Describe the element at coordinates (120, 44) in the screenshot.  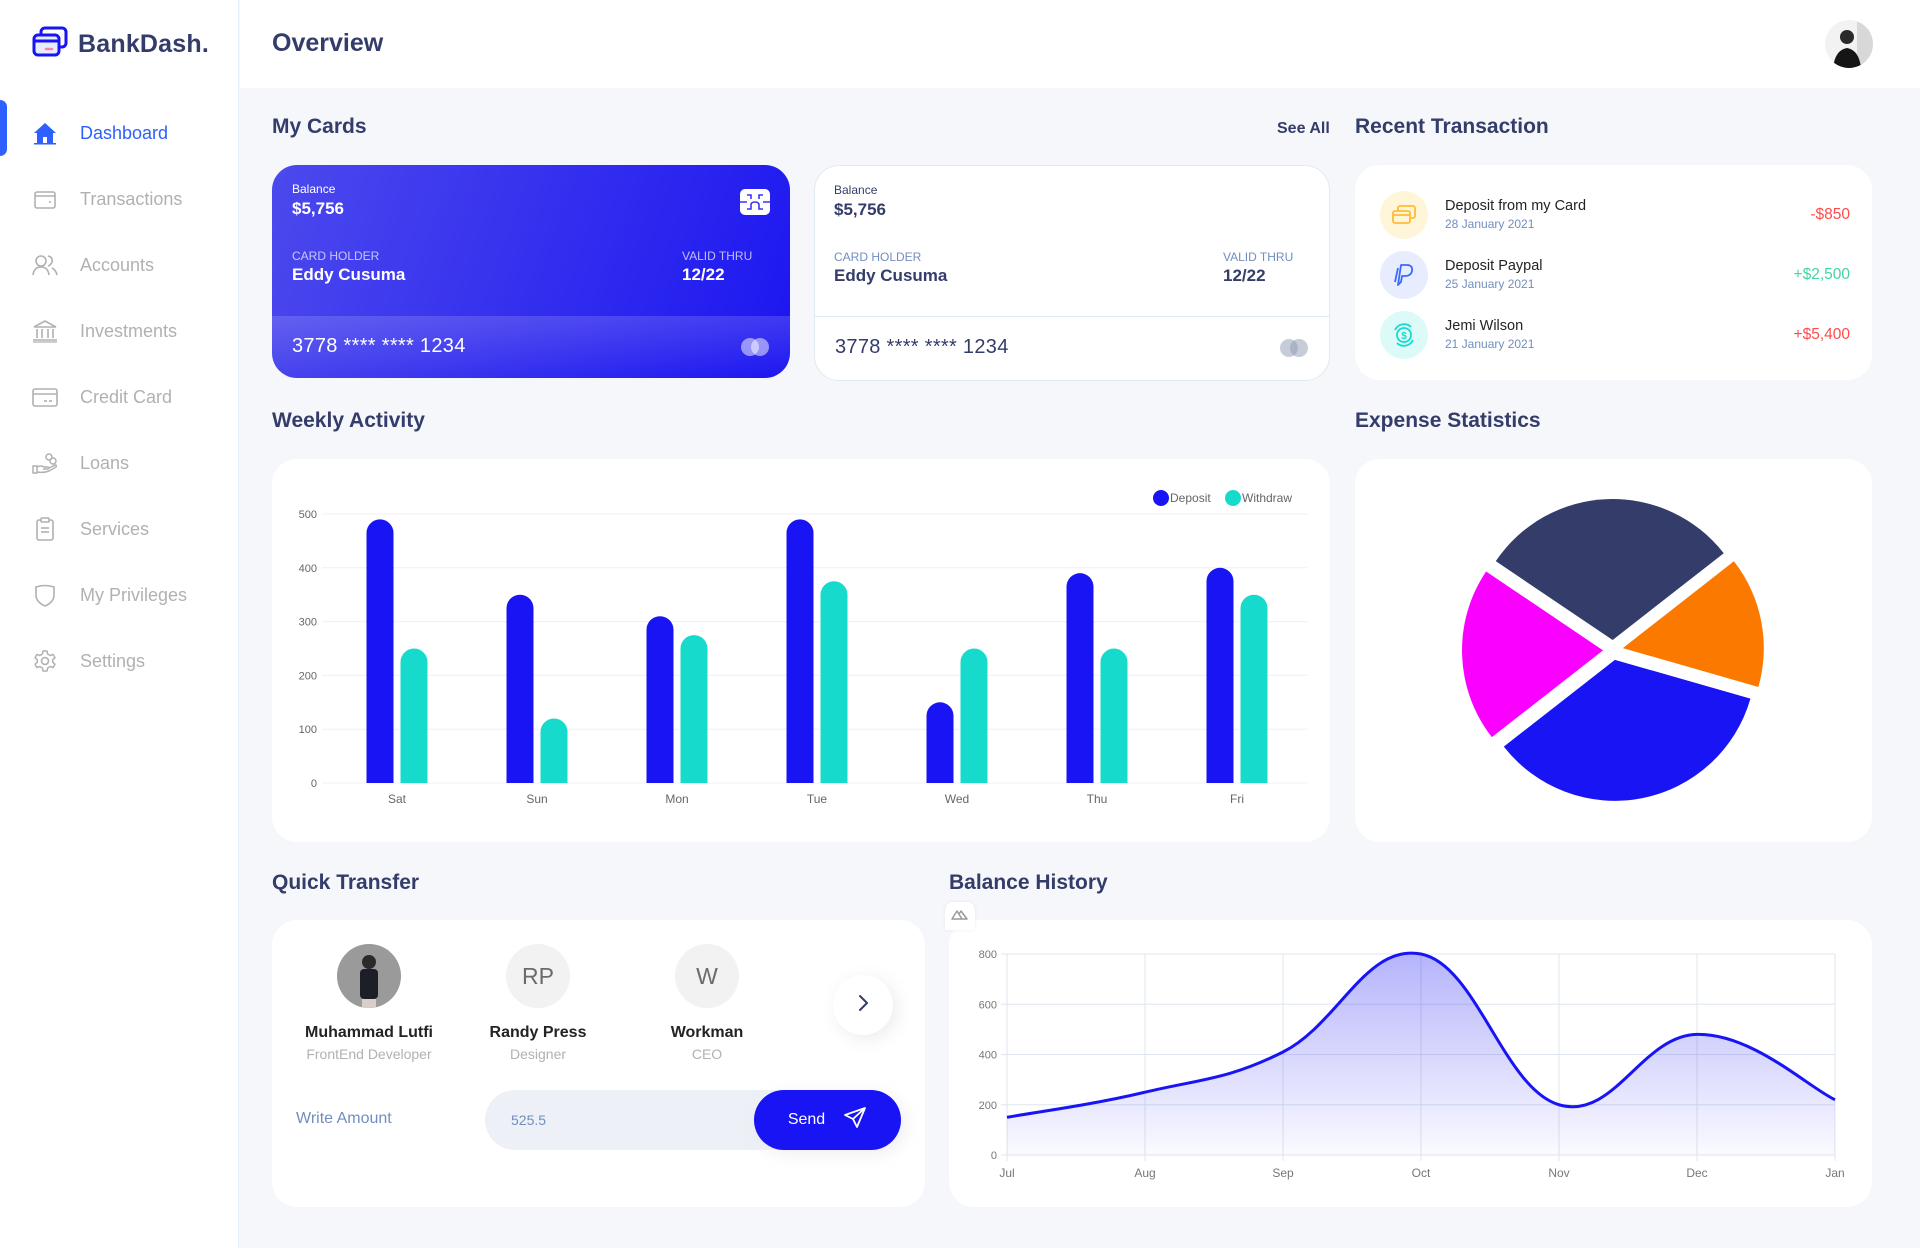
I see `logo: BankDash.` at that location.